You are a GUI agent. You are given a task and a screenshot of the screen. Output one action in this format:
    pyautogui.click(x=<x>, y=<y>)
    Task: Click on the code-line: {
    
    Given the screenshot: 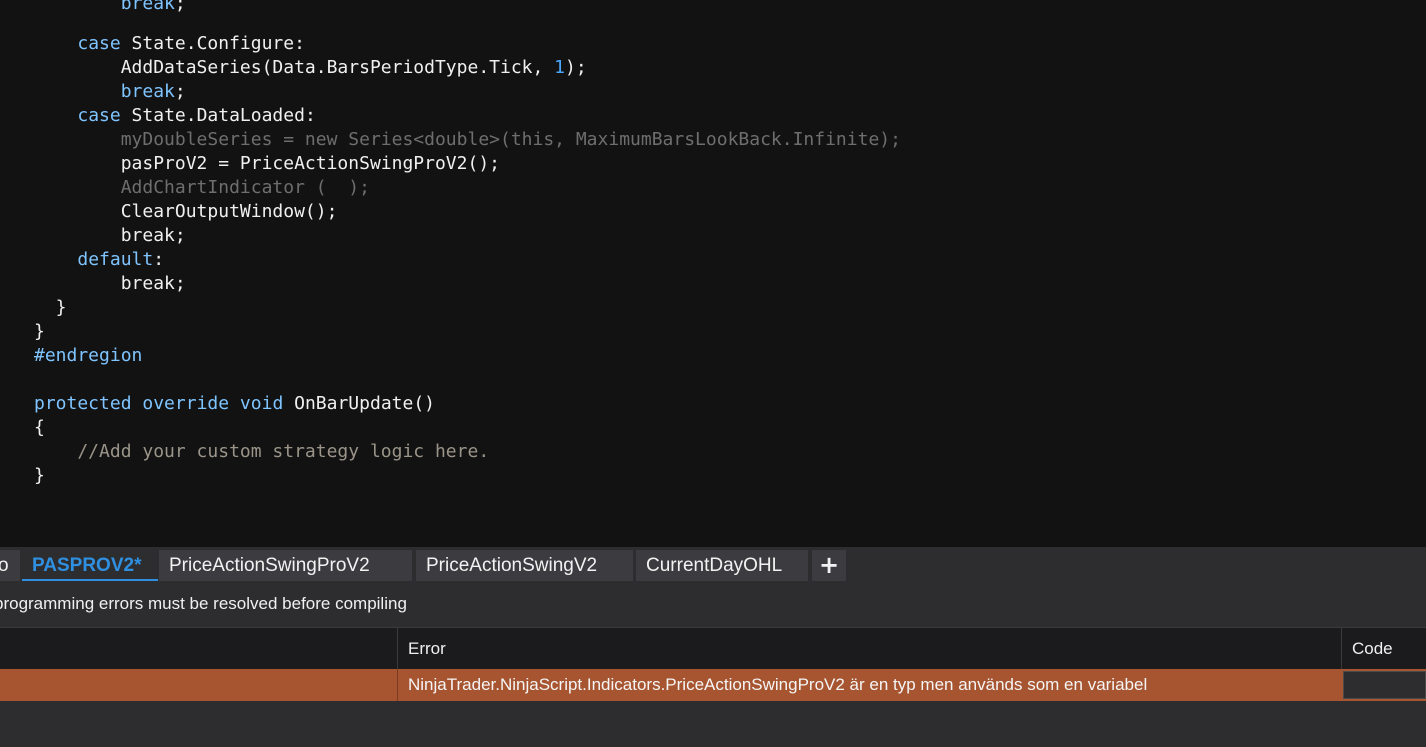 What is the action you would take?
    pyautogui.click(x=39, y=427)
    